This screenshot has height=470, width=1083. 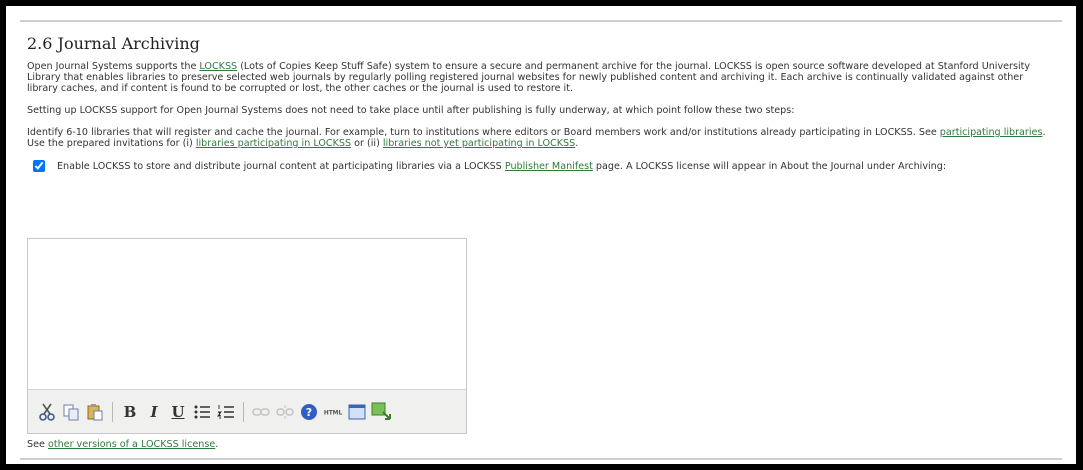 I want to click on paste-icon, so click(x=95, y=412).